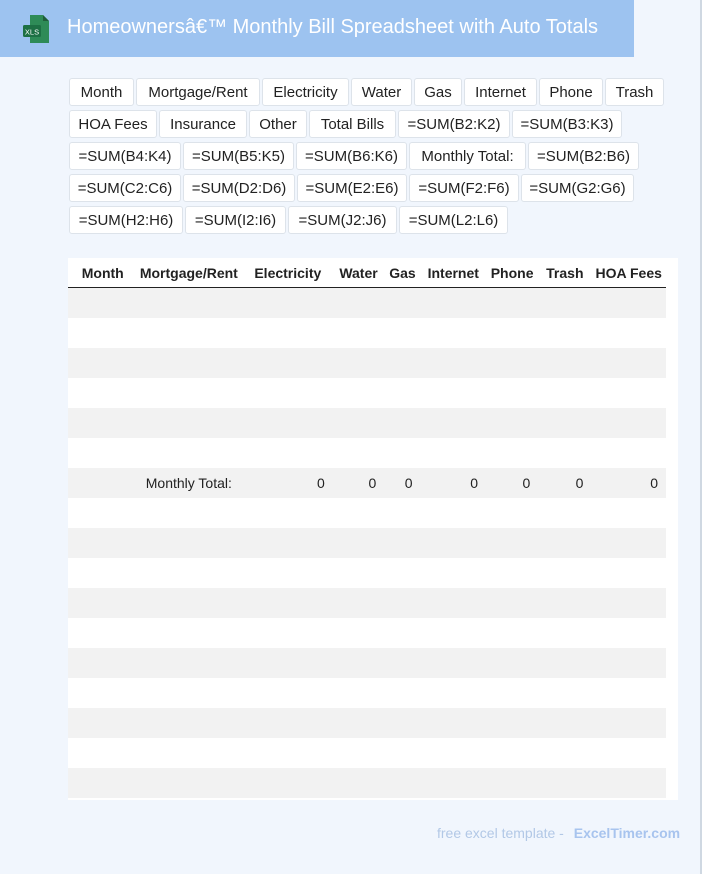 This screenshot has height=874, width=702. What do you see at coordinates (352, 188) in the screenshot?
I see `chip-formula: =SUM(E2:E6)` at bounding box center [352, 188].